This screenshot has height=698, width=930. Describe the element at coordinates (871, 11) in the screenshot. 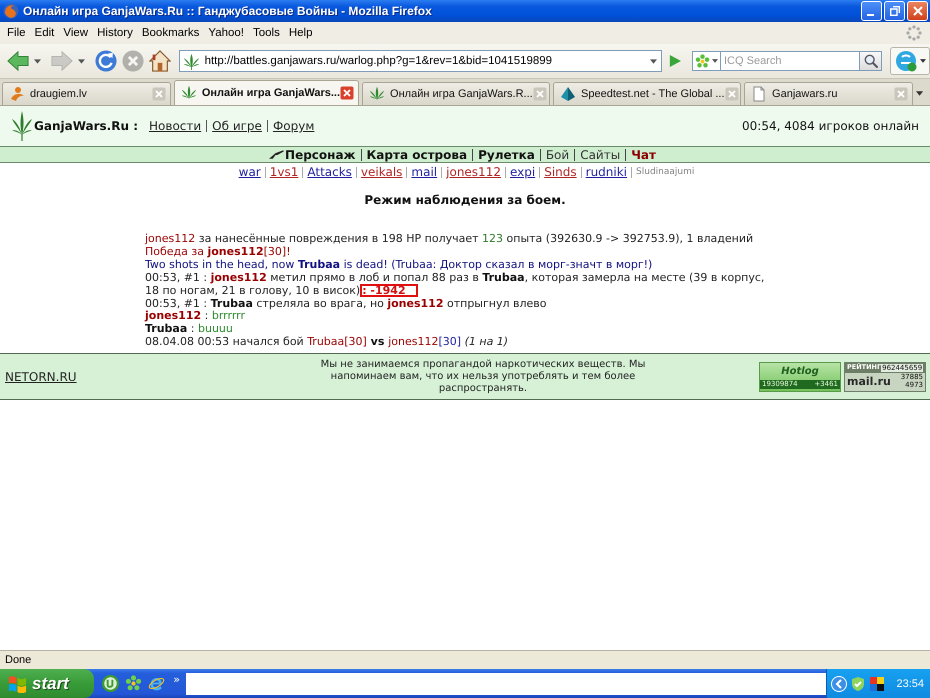

I see `minimize-button` at that location.